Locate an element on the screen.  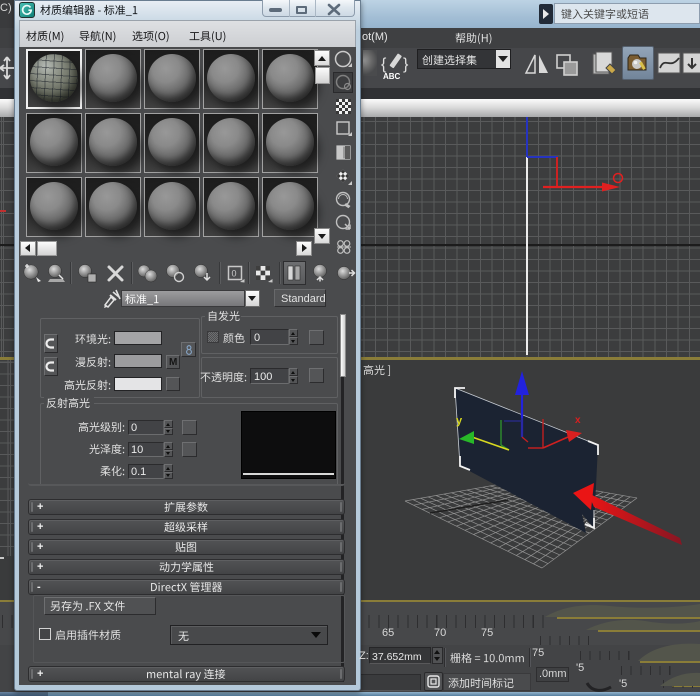
svg-text: y is located at coordinates (459, 421).